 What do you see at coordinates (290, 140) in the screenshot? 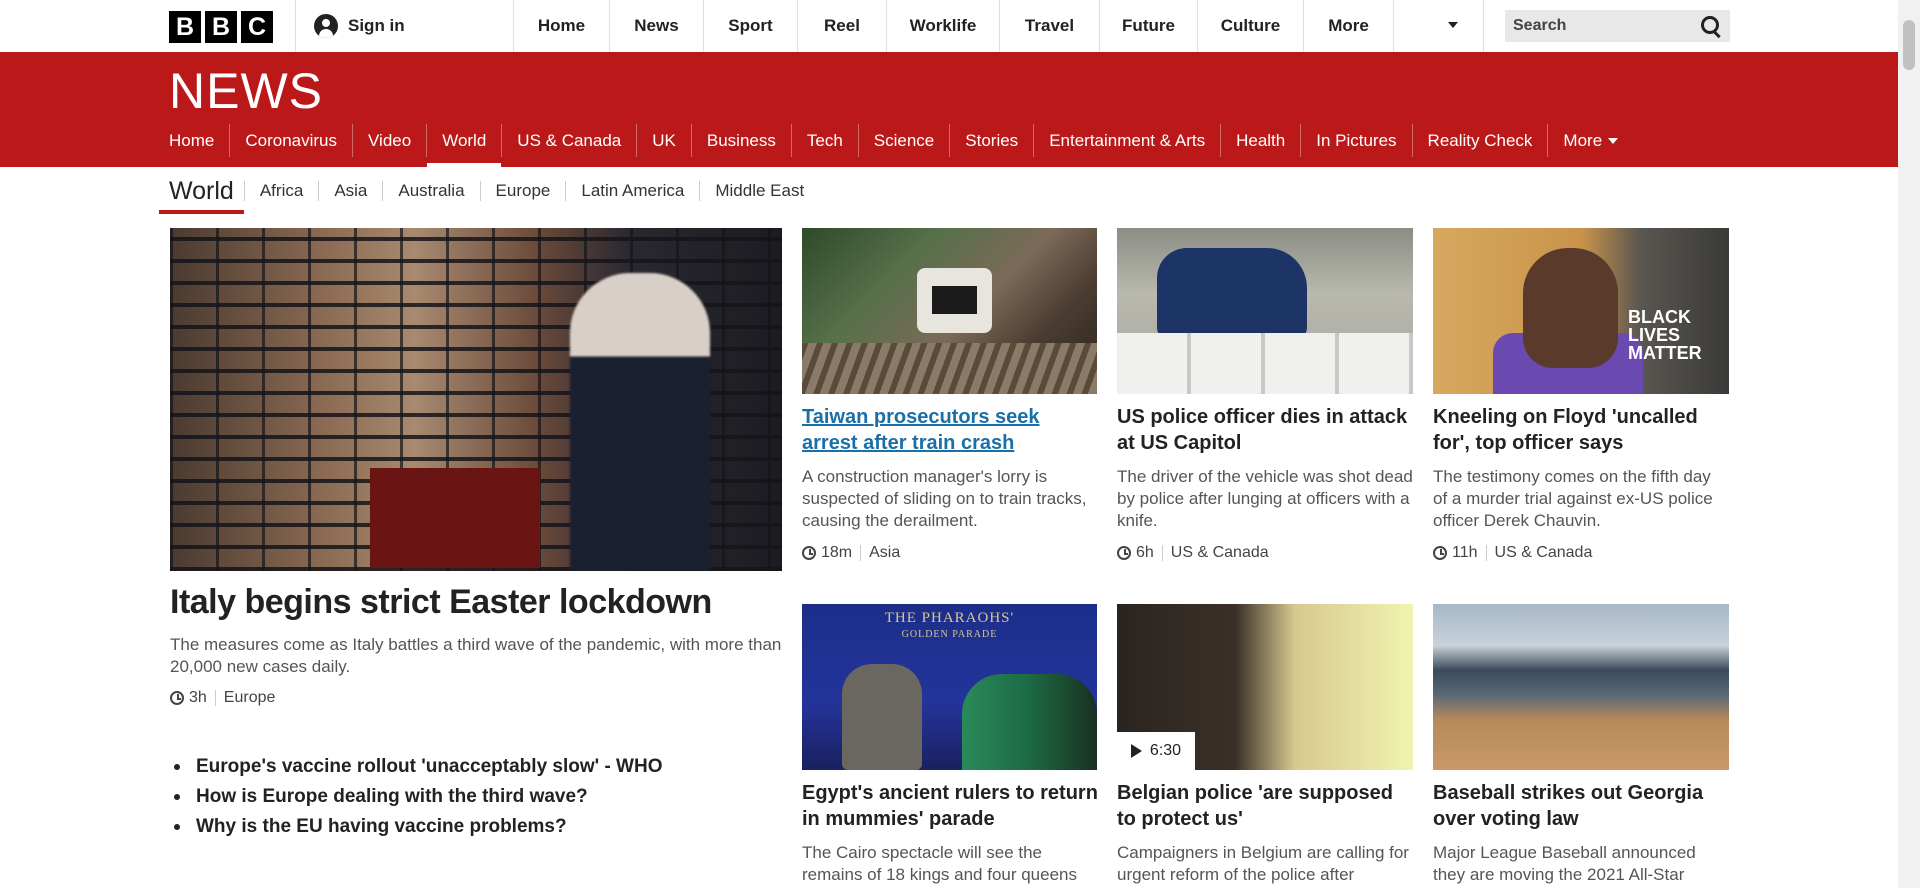
I see `news-nav-coronavirus: Coronavirus` at bounding box center [290, 140].